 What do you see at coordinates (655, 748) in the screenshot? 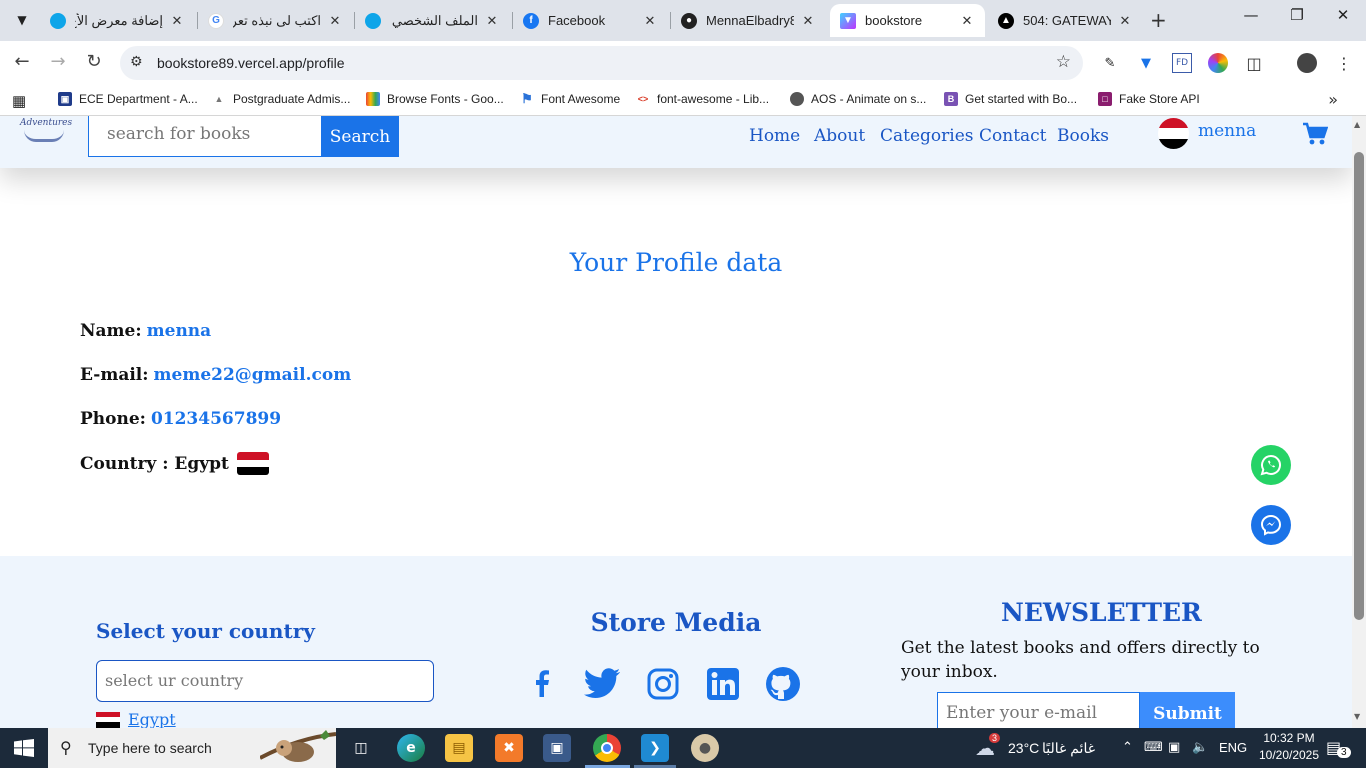
I see `vscode-icon: ❯` at bounding box center [655, 748].